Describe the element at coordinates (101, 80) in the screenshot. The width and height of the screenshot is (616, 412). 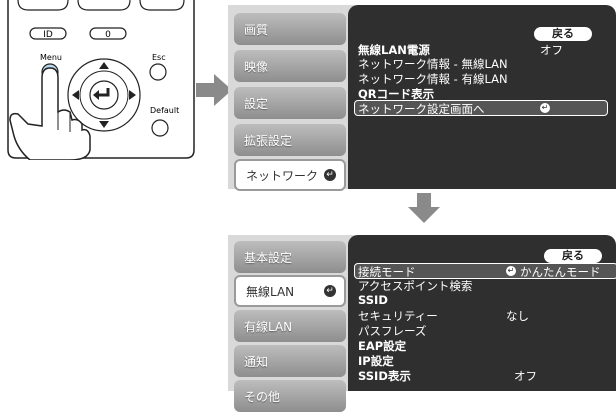
I see `remote-control-illustration: ID 0 Menu Esc Default` at that location.